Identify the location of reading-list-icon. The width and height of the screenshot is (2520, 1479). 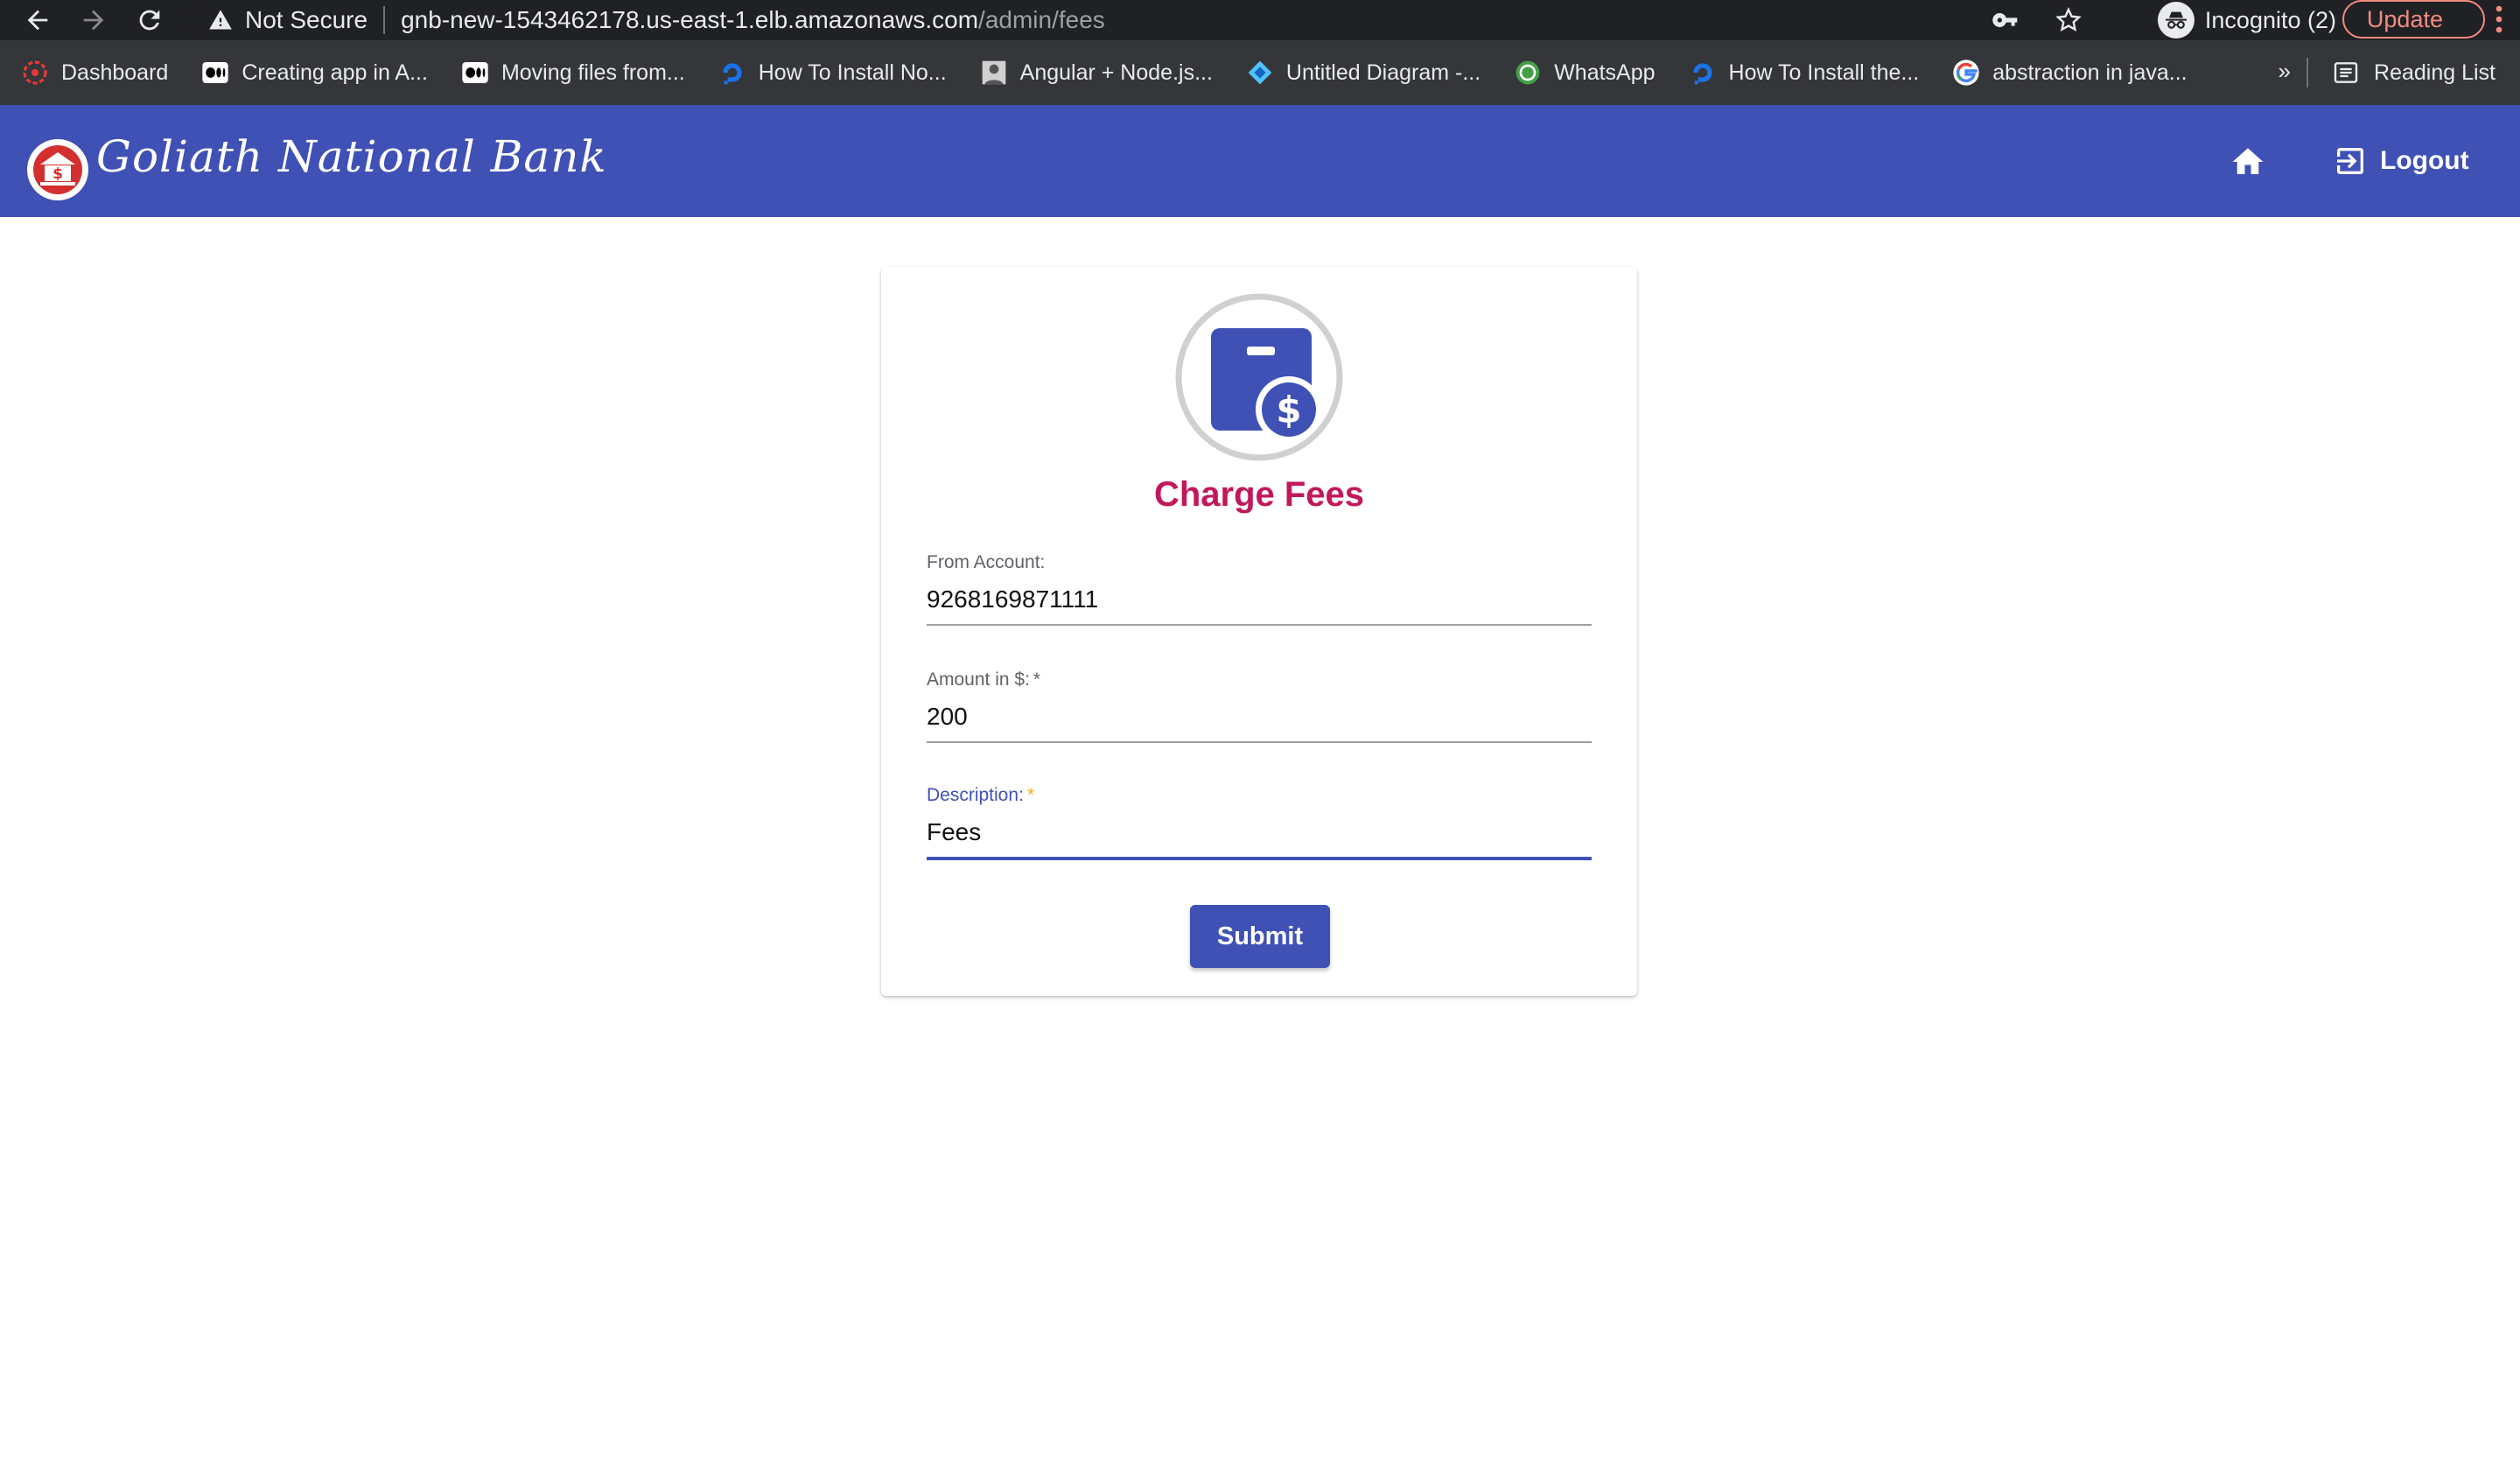
(2346, 72).